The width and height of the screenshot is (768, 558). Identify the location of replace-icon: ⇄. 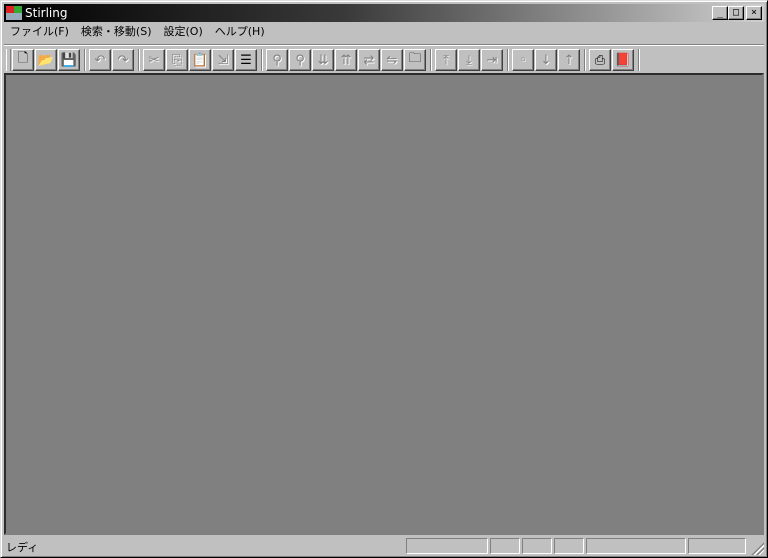
(369, 60).